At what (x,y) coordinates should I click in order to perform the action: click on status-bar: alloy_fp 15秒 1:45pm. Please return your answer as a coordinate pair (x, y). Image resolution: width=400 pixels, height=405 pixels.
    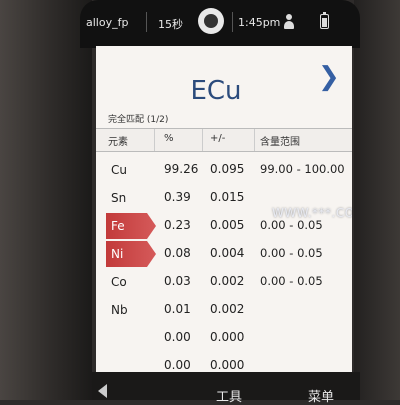
    Looking at the image, I should click on (217, 22).